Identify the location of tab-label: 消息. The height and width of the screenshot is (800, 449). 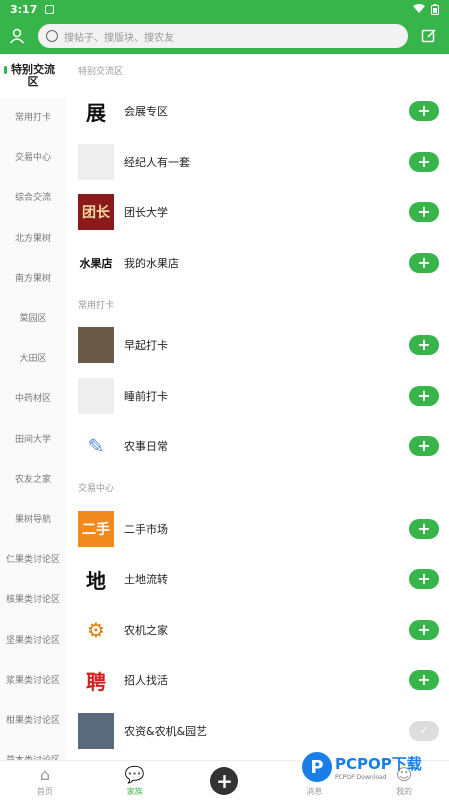
(314, 791).